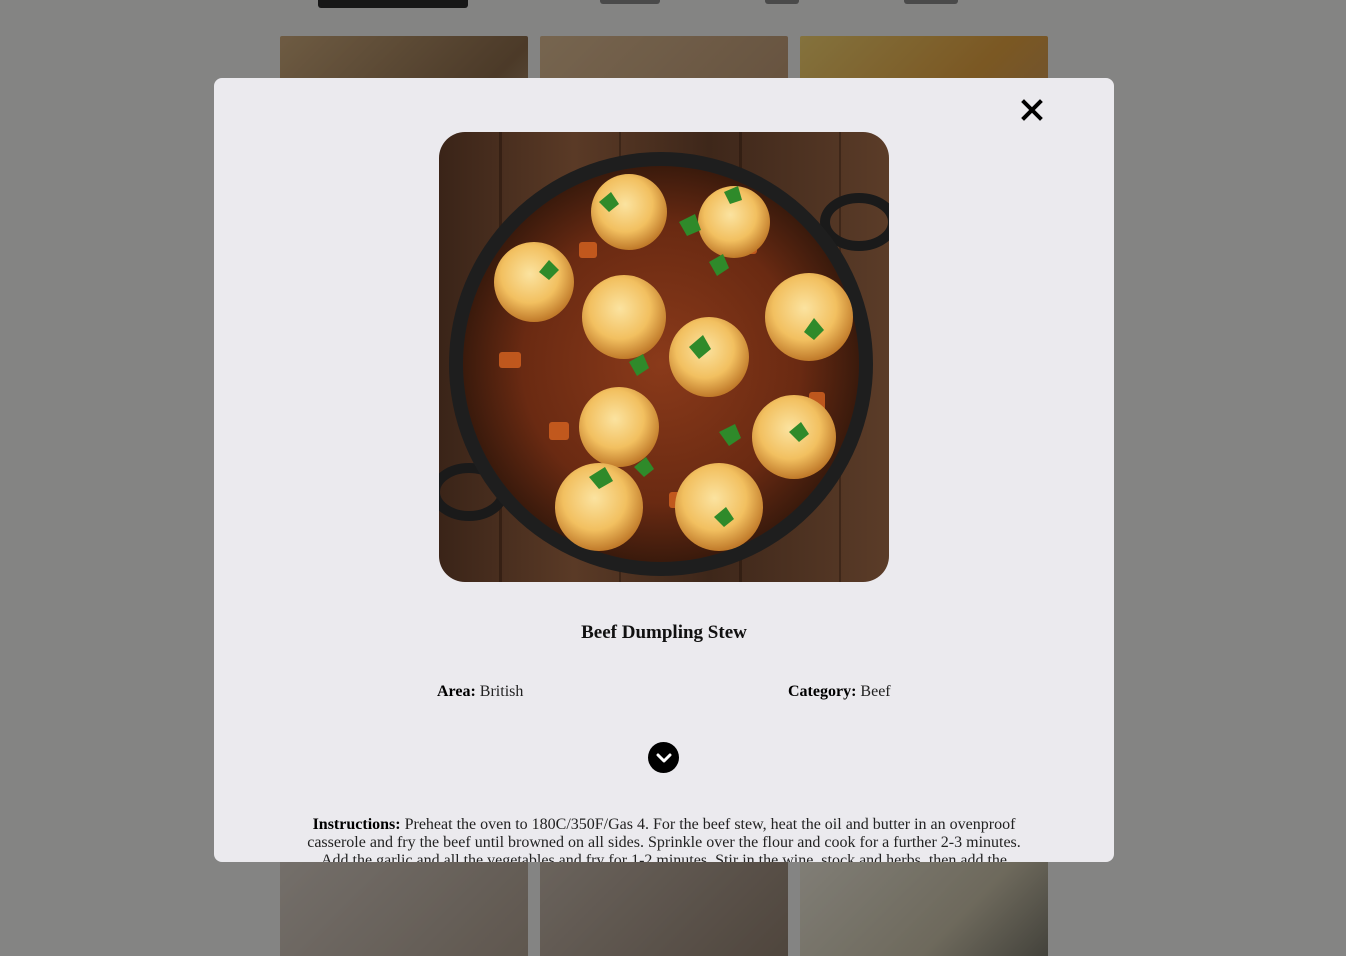  I want to click on recipe-title: Beef Dumpling Stew, so click(664, 632).